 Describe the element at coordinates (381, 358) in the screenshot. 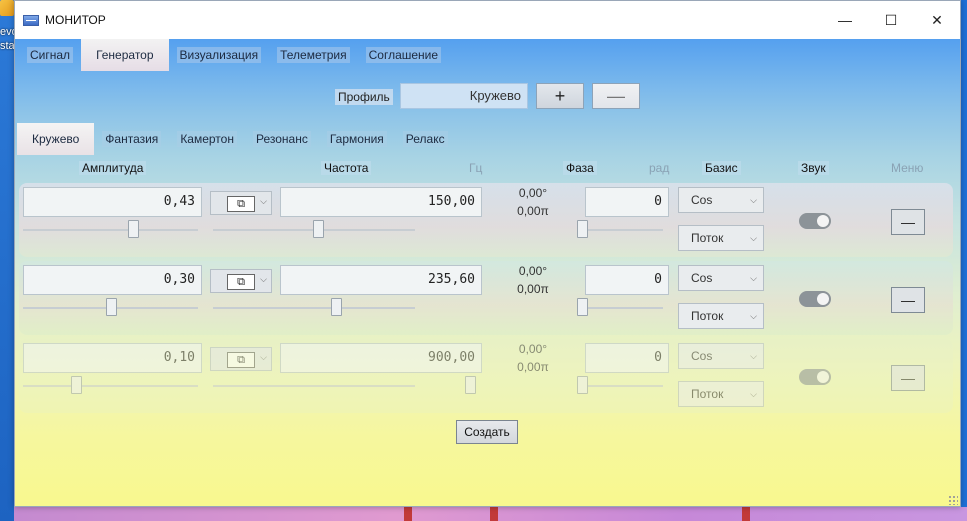

I see `frequency-input: 900,00` at that location.